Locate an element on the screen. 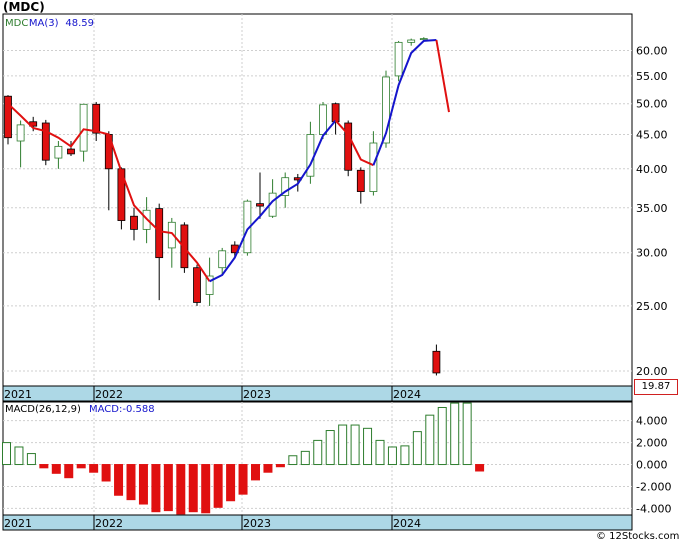  price-tick-label: 50.00 is located at coordinates (652, 104).